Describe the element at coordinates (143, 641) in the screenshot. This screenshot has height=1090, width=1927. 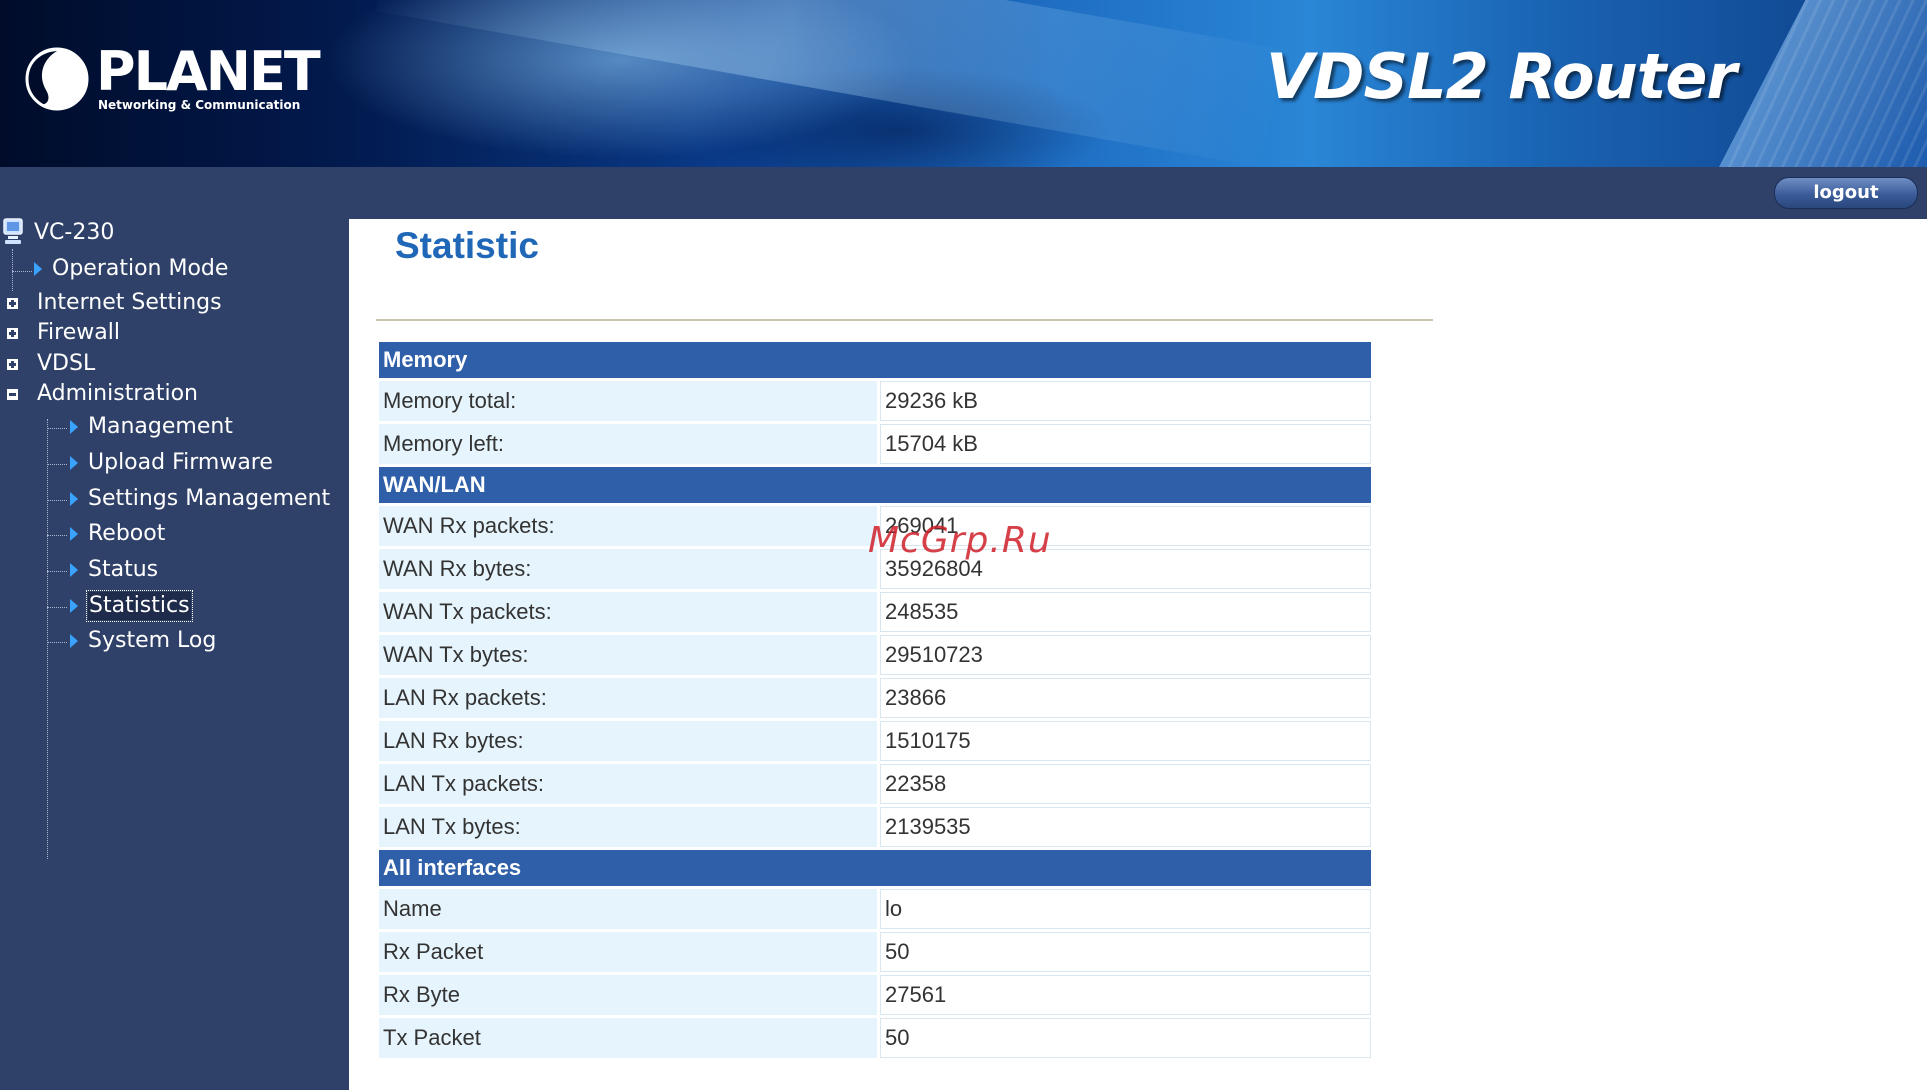
I see `sidebar-item-system-log: System Log` at that location.